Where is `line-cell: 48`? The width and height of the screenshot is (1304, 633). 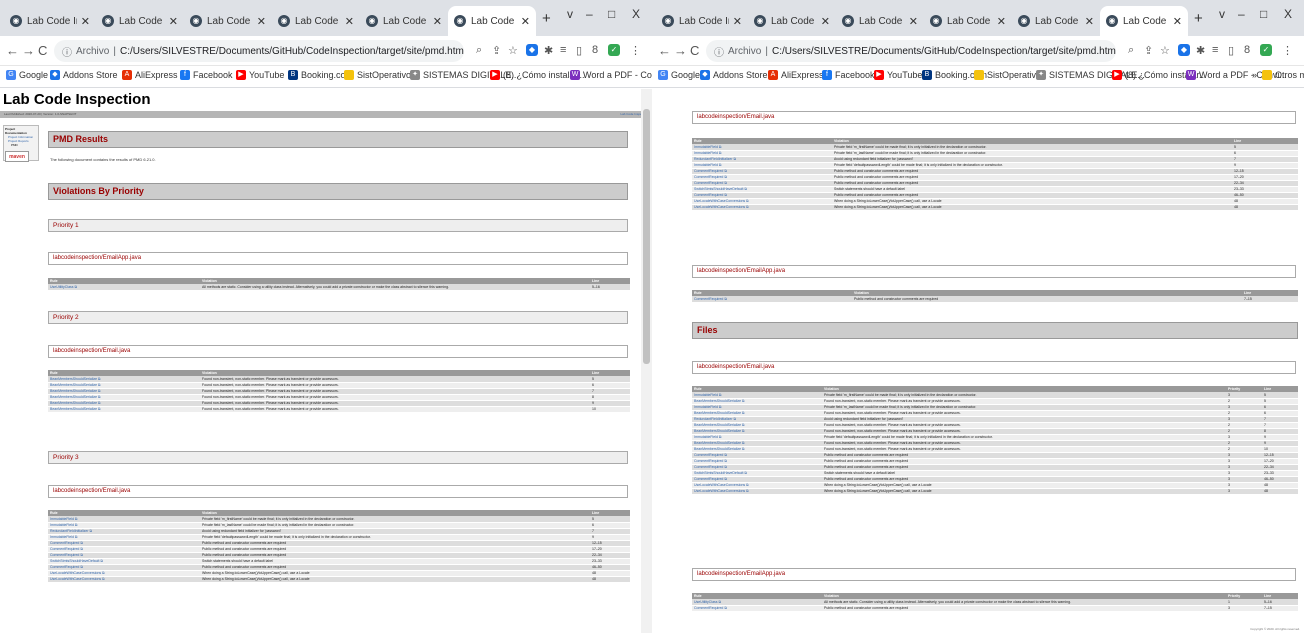
line-cell: 48 is located at coordinates (1265, 207).